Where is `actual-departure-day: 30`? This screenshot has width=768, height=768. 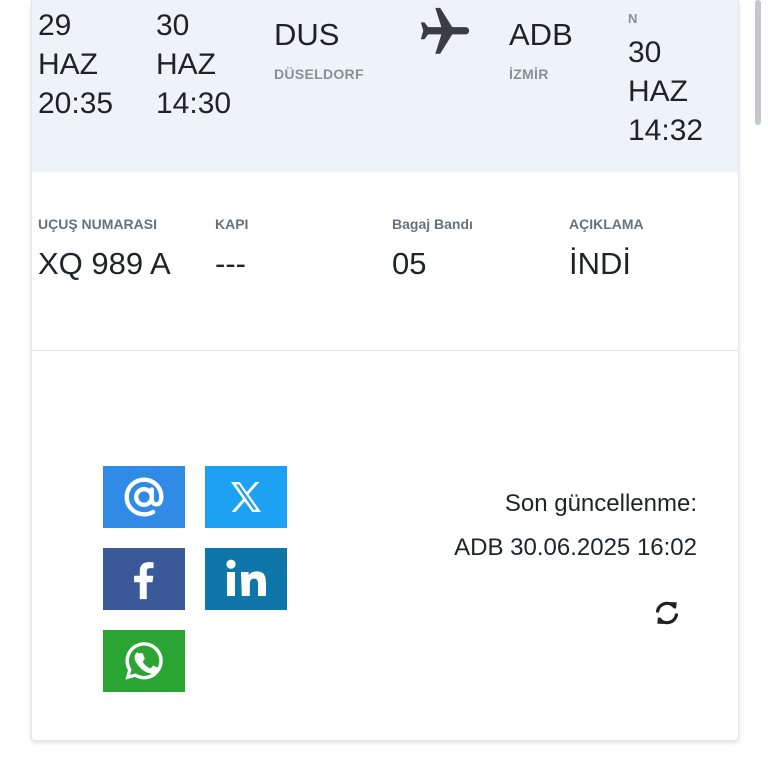
actual-departure-day: 30 is located at coordinates (173, 25).